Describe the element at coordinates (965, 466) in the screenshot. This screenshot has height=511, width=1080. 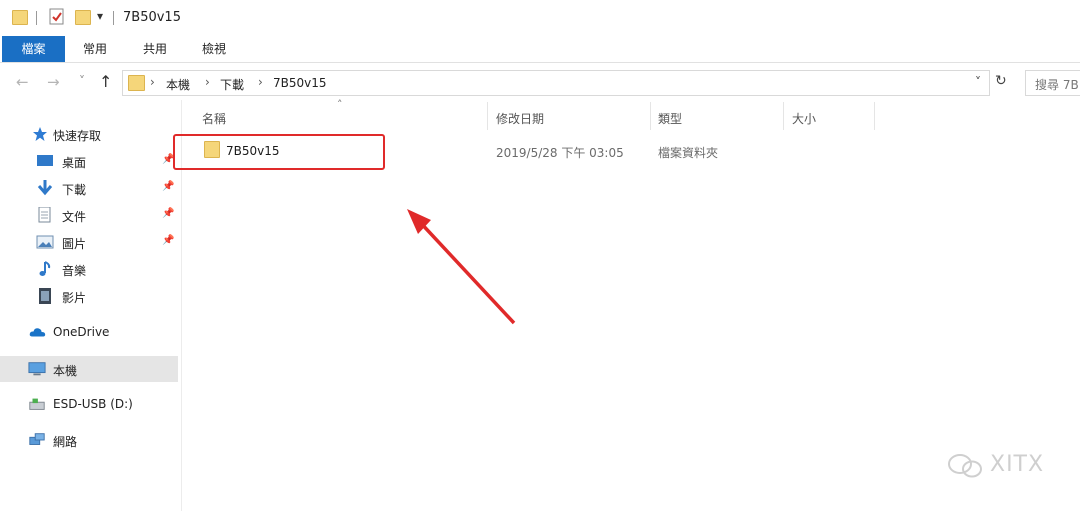
I see `wechat-icon` at that location.